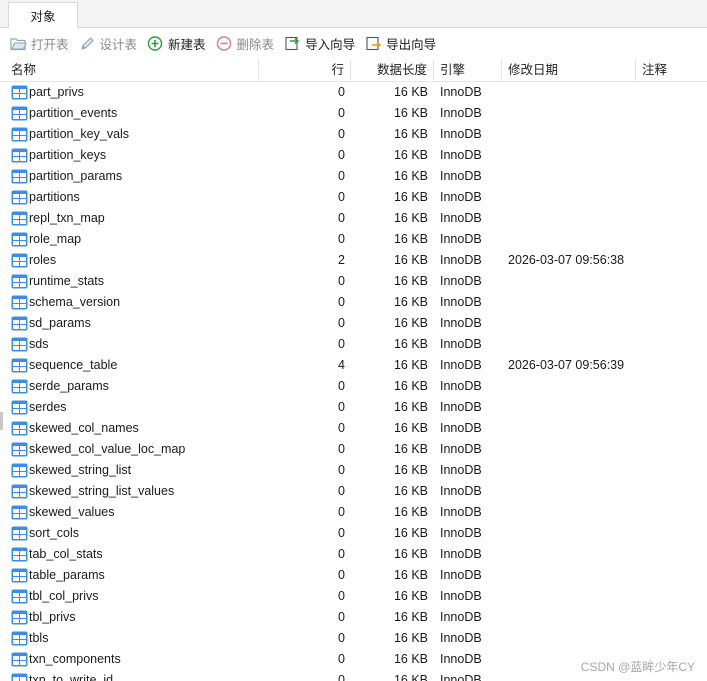 The width and height of the screenshot is (707, 681). I want to click on design-table-button: 设计表, so click(108, 44).